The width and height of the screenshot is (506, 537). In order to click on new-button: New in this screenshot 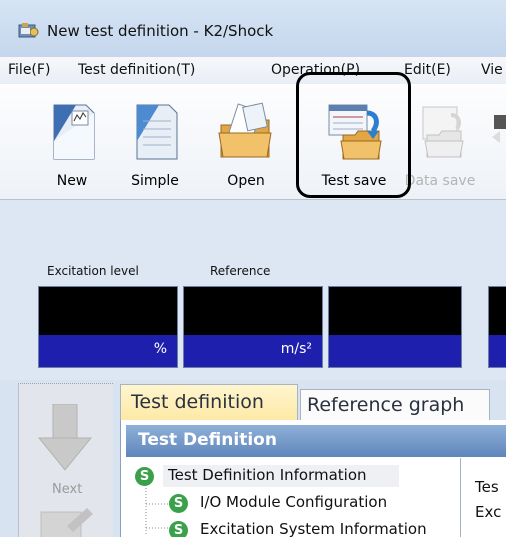, I will do `click(72, 150)`.